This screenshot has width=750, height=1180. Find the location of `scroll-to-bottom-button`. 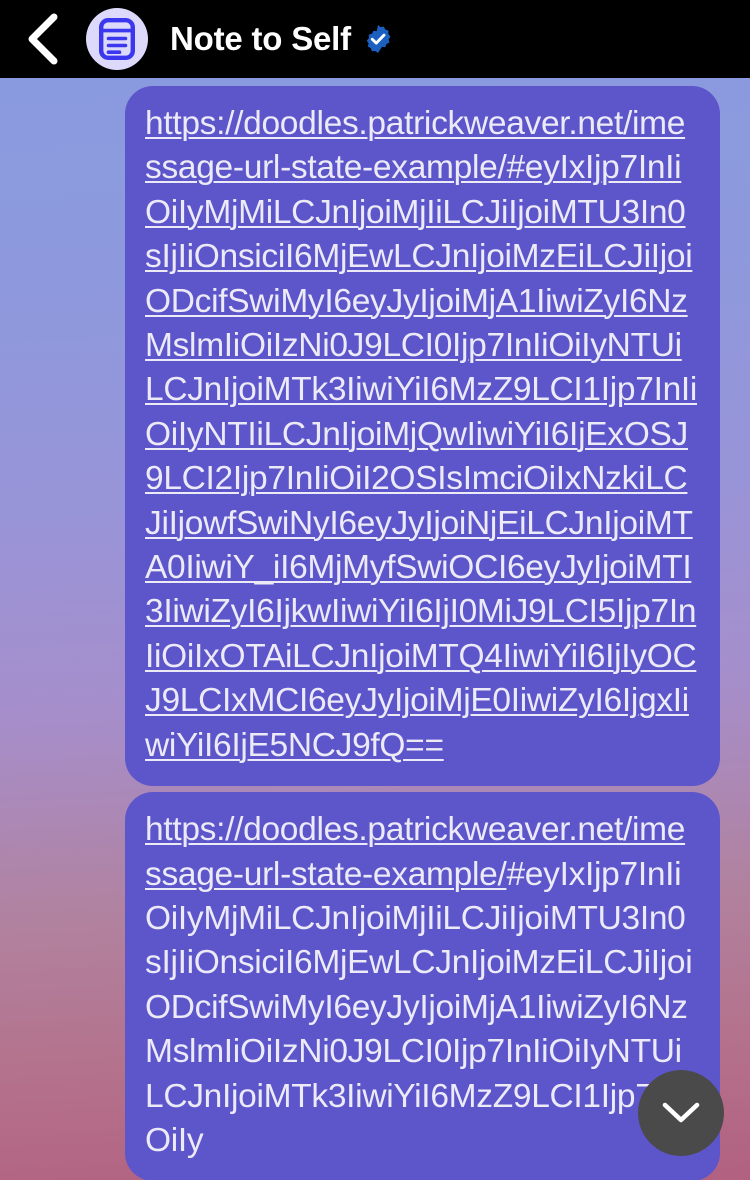

scroll-to-bottom-button is located at coordinates (681, 1113).